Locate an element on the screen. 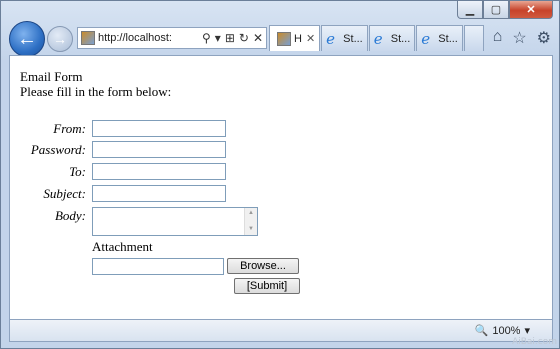 The height and width of the screenshot is (349, 560). subject-label: Subject: is located at coordinates (64, 193).